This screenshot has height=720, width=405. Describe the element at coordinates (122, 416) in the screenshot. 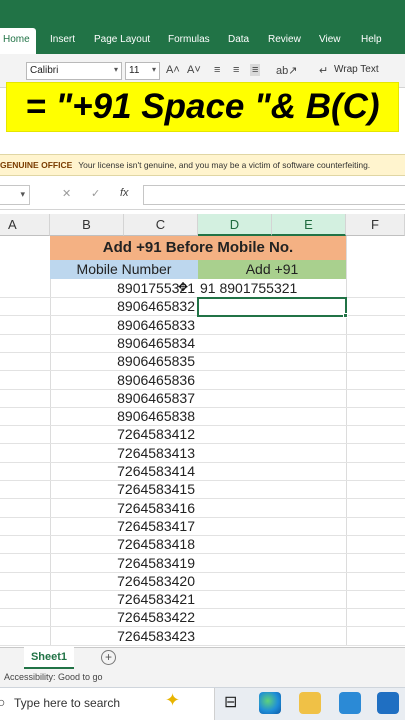

I see `mobile-number-cell: 8906465838` at that location.